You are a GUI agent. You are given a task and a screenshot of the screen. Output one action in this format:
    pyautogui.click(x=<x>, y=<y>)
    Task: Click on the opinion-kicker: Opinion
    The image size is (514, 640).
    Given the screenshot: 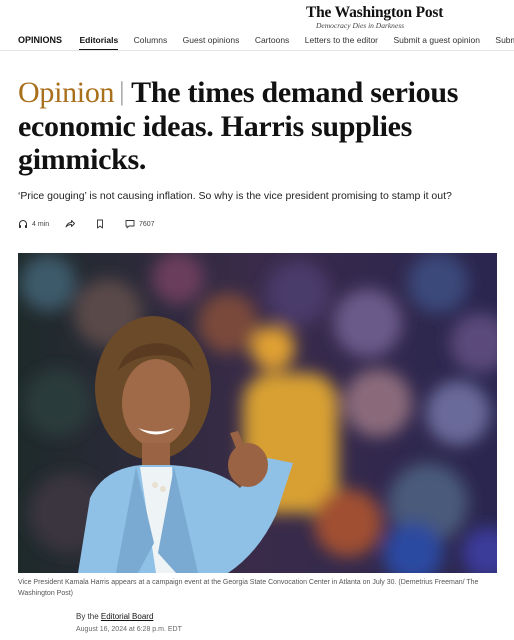 What is the action you would take?
    pyautogui.click(x=66, y=92)
    